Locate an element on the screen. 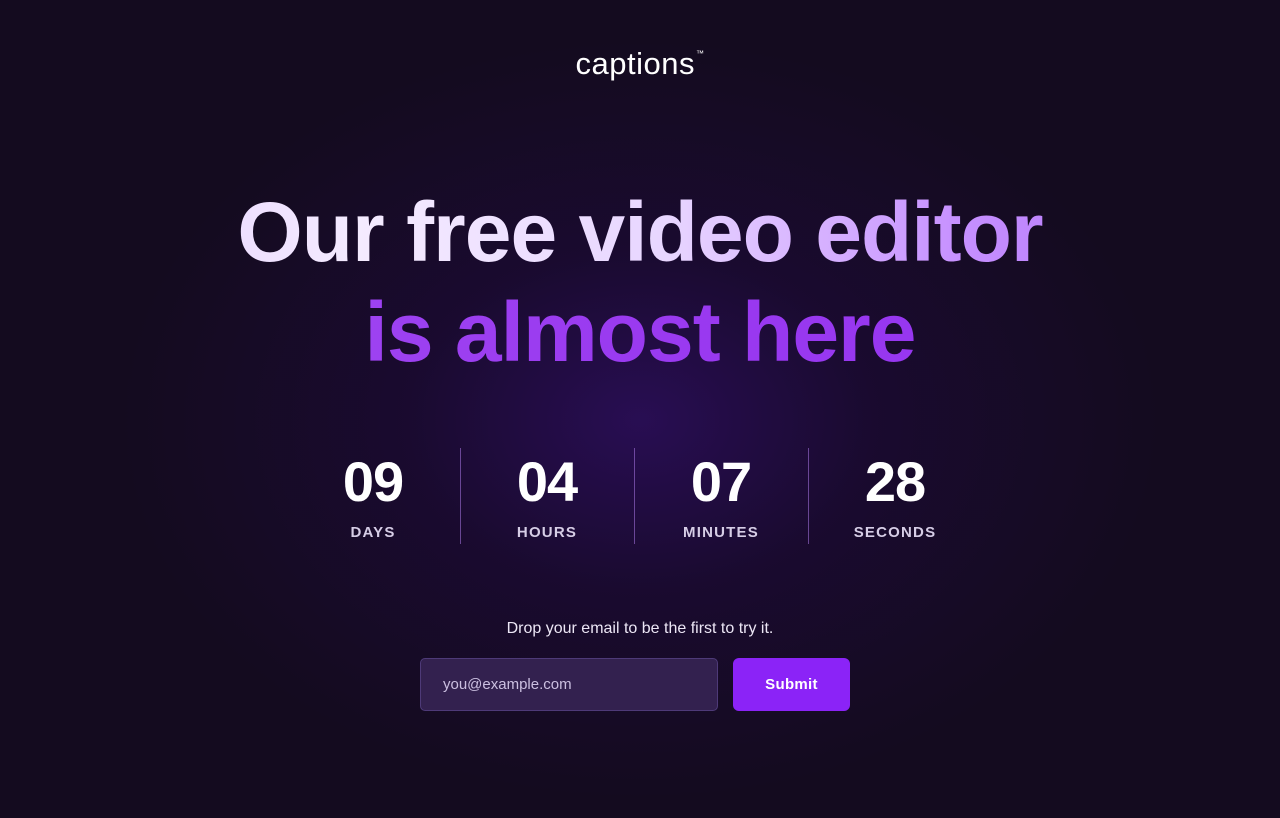  countdown-timer: 09 DAYS 04 HOURS 07 MINUTES 28 SECONDS is located at coordinates (634, 496).